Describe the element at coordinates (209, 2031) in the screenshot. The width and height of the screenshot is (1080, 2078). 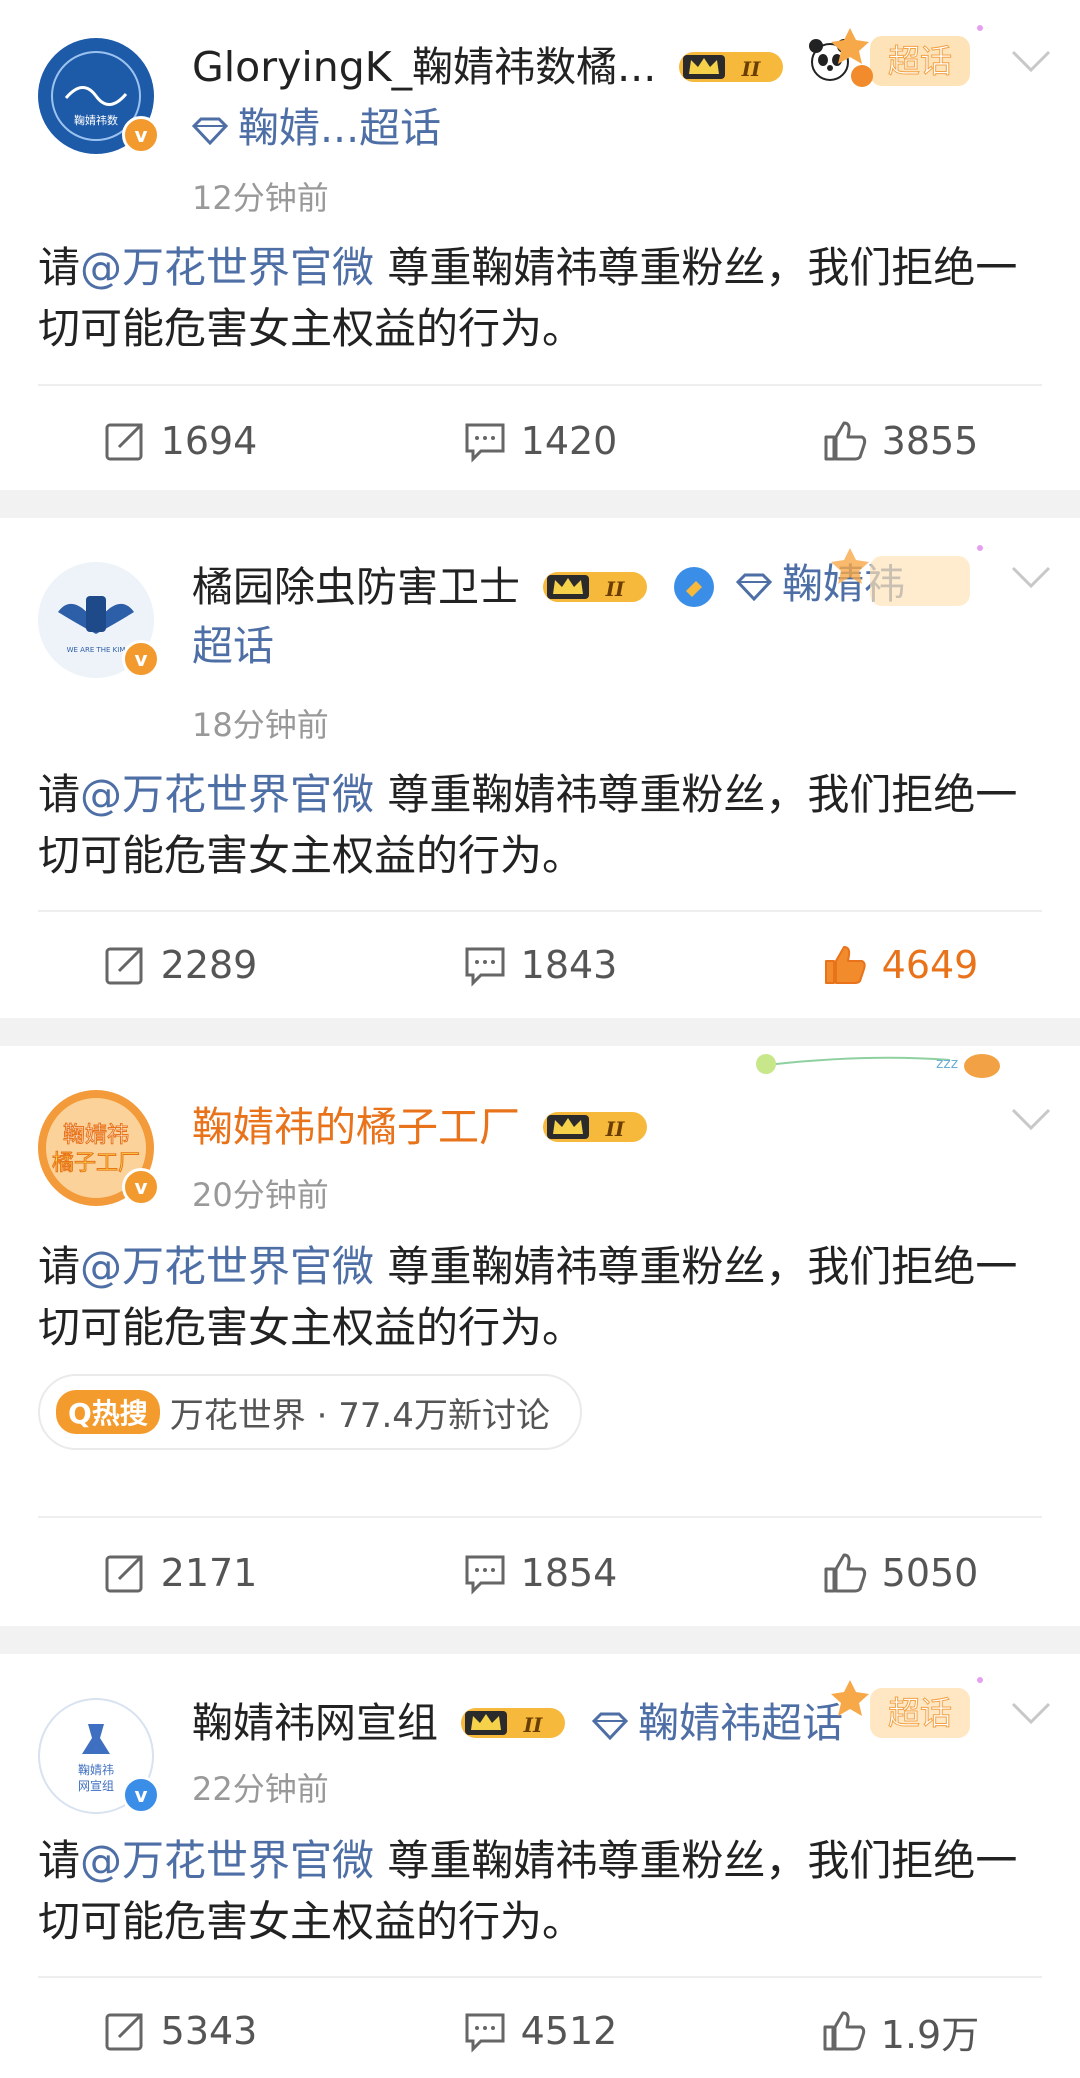
I see `repost-count: 5343` at that location.